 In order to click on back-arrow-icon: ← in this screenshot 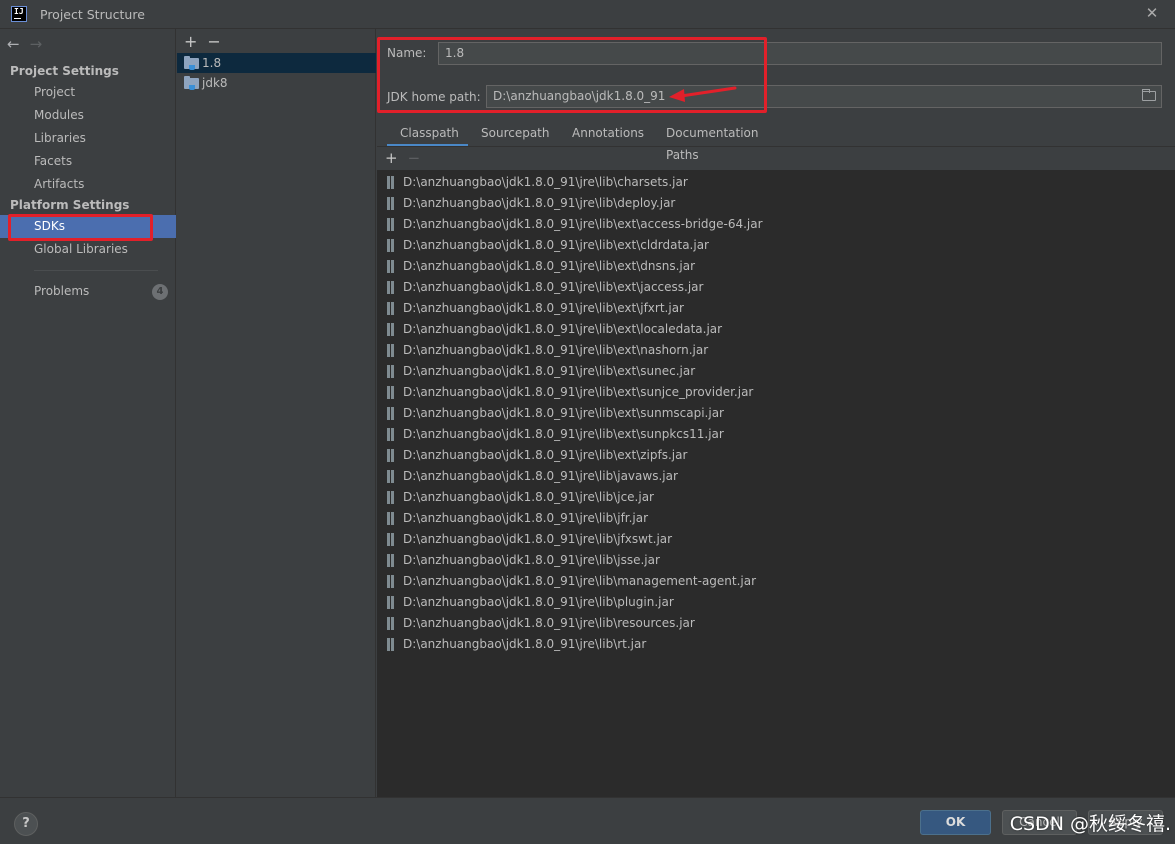, I will do `click(13, 44)`.